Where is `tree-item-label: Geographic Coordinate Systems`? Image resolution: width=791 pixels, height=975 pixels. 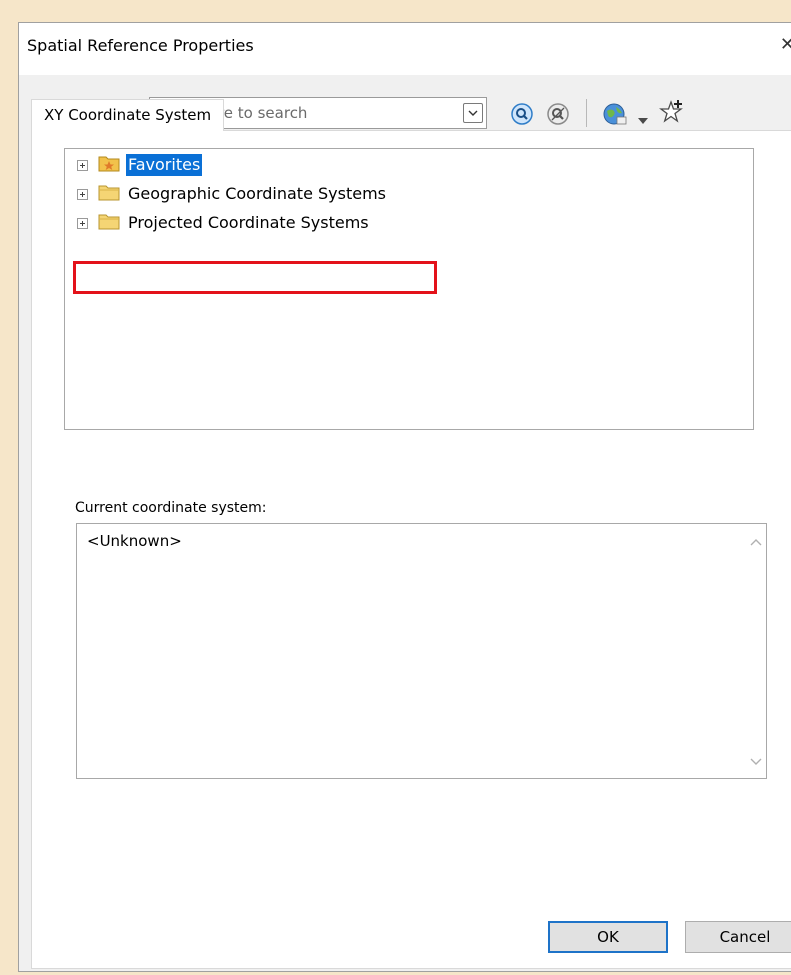 tree-item-label: Geographic Coordinate Systems is located at coordinates (257, 194).